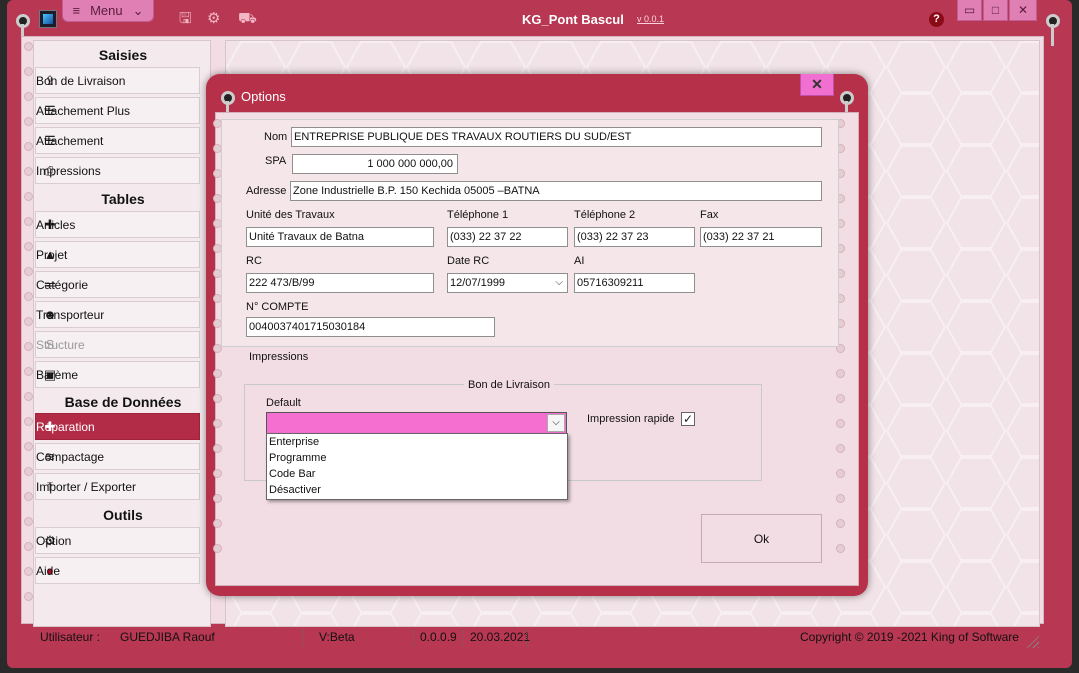  What do you see at coordinates (995, 10) in the screenshot?
I see `maximize-button: □` at bounding box center [995, 10].